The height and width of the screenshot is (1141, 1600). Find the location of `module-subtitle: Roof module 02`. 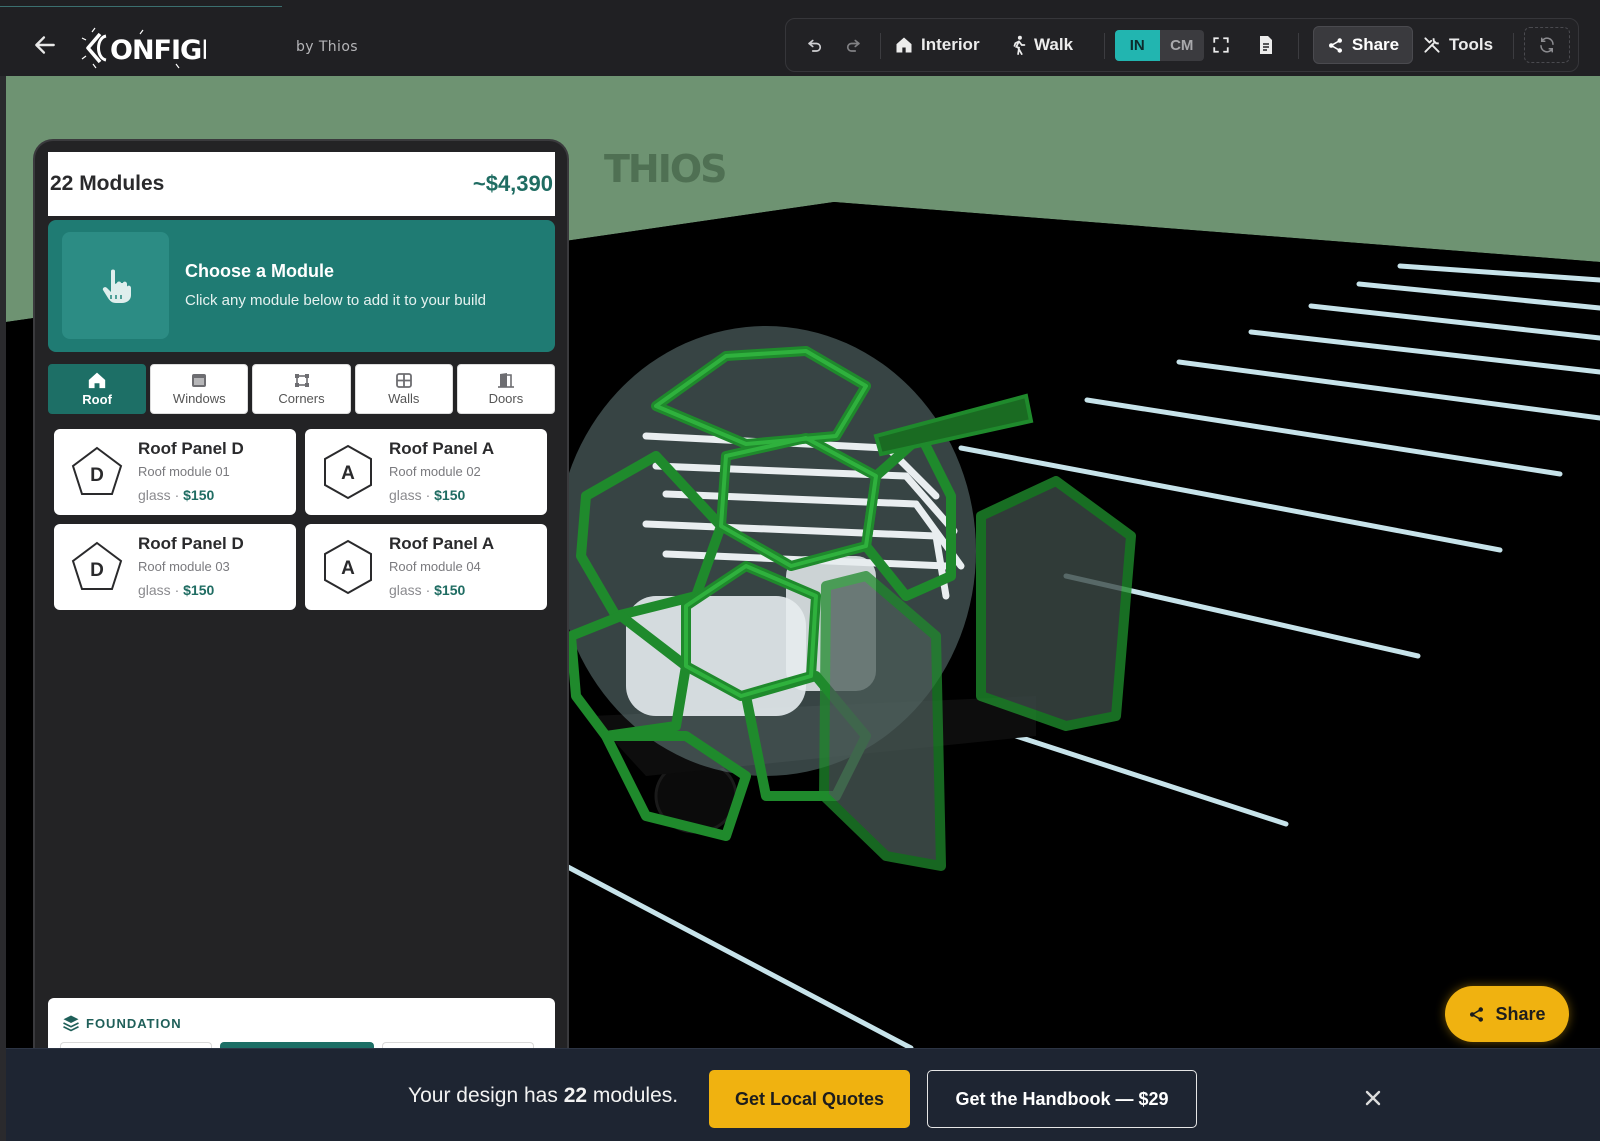

module-subtitle: Roof module 02 is located at coordinates (435, 471).